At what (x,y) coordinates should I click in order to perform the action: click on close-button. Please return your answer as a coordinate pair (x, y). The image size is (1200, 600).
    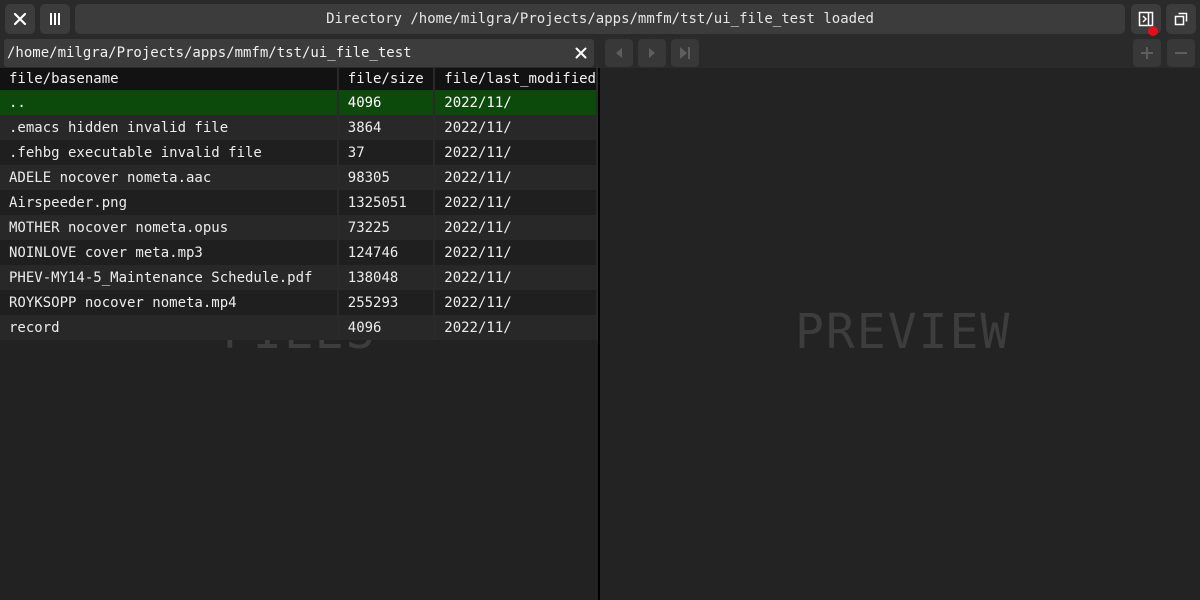
    Looking at the image, I should click on (20, 19).